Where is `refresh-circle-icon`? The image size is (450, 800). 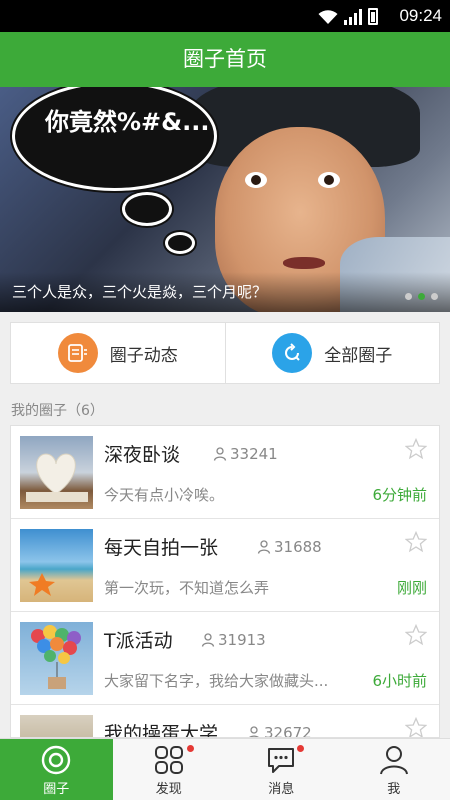 refresh-circle-icon is located at coordinates (292, 353).